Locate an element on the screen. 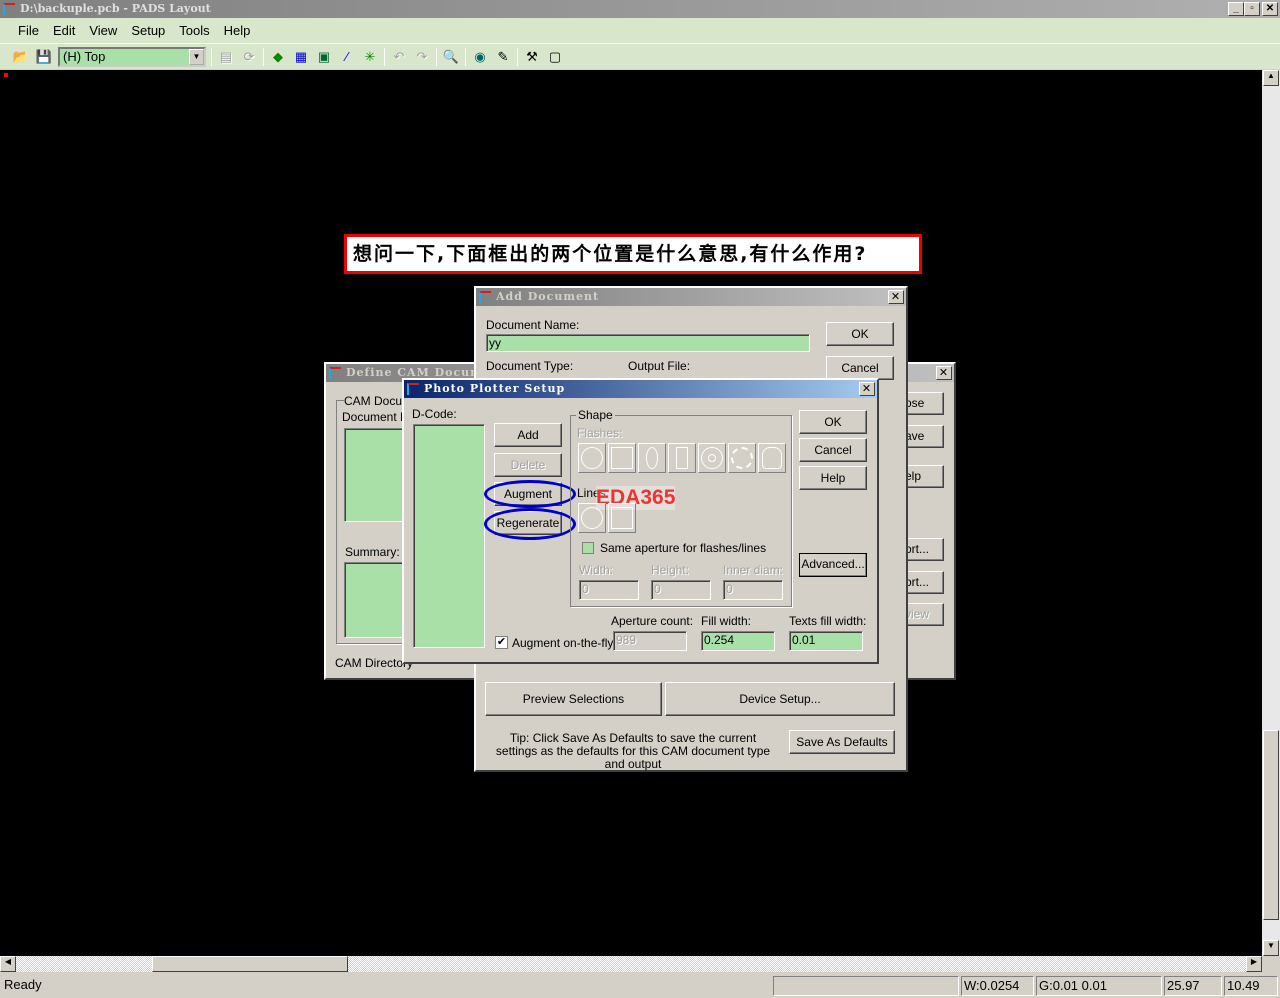 The width and height of the screenshot is (1280, 998). menu-bar: File Edit View Setup Tools Help is located at coordinates (640, 30).